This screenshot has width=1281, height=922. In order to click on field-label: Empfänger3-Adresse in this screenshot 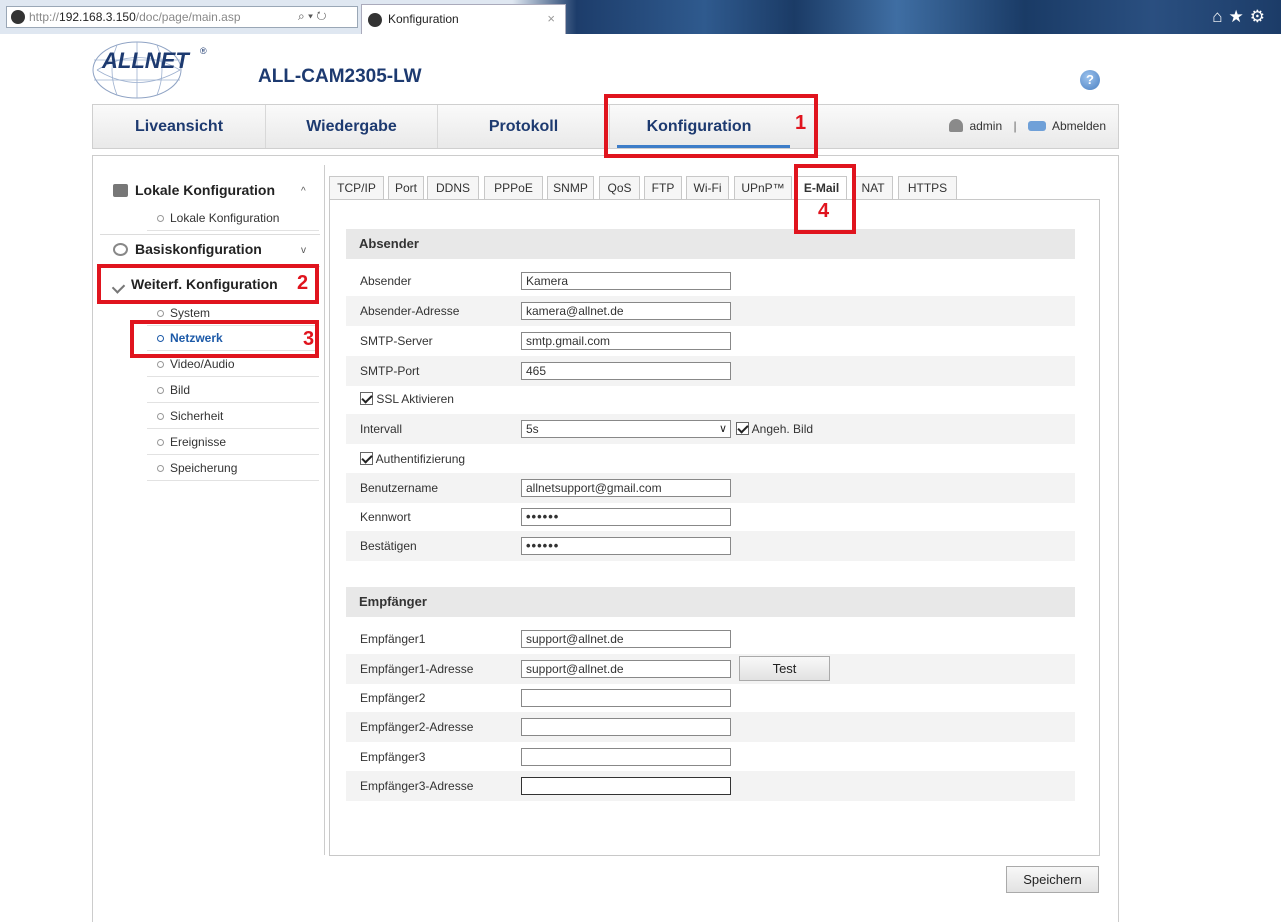, I will do `click(417, 786)`.